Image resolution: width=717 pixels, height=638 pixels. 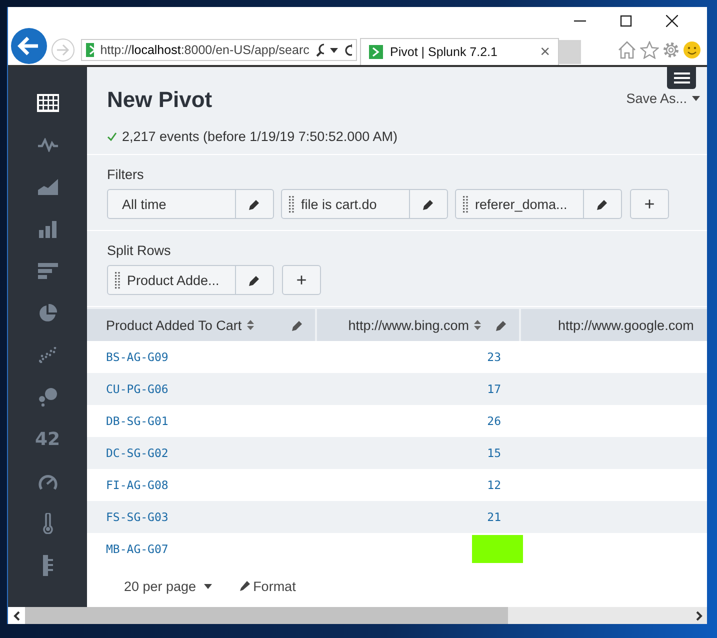 I want to click on column-header: http://www.bing.com, so click(x=418, y=325).